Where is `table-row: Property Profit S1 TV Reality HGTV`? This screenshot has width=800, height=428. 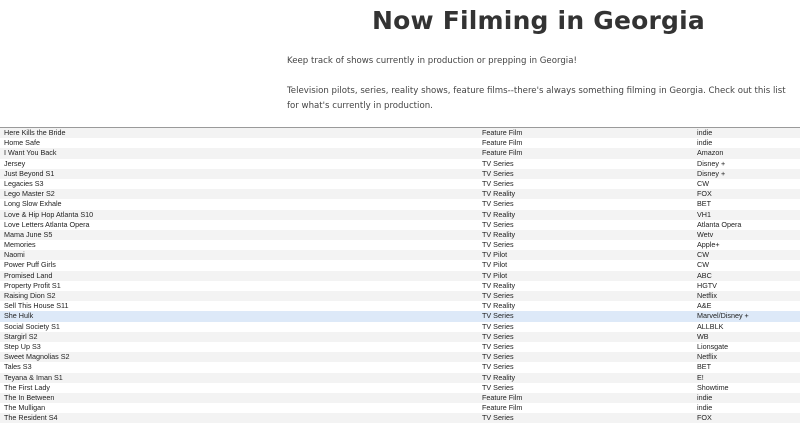 table-row: Property Profit S1 TV Reality HGTV is located at coordinates (400, 285).